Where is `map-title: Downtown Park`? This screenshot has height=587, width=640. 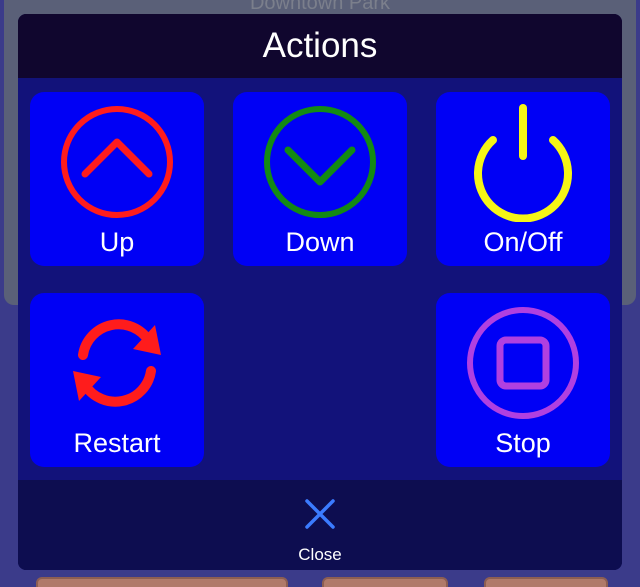
map-title: Downtown Park is located at coordinates (320, 7).